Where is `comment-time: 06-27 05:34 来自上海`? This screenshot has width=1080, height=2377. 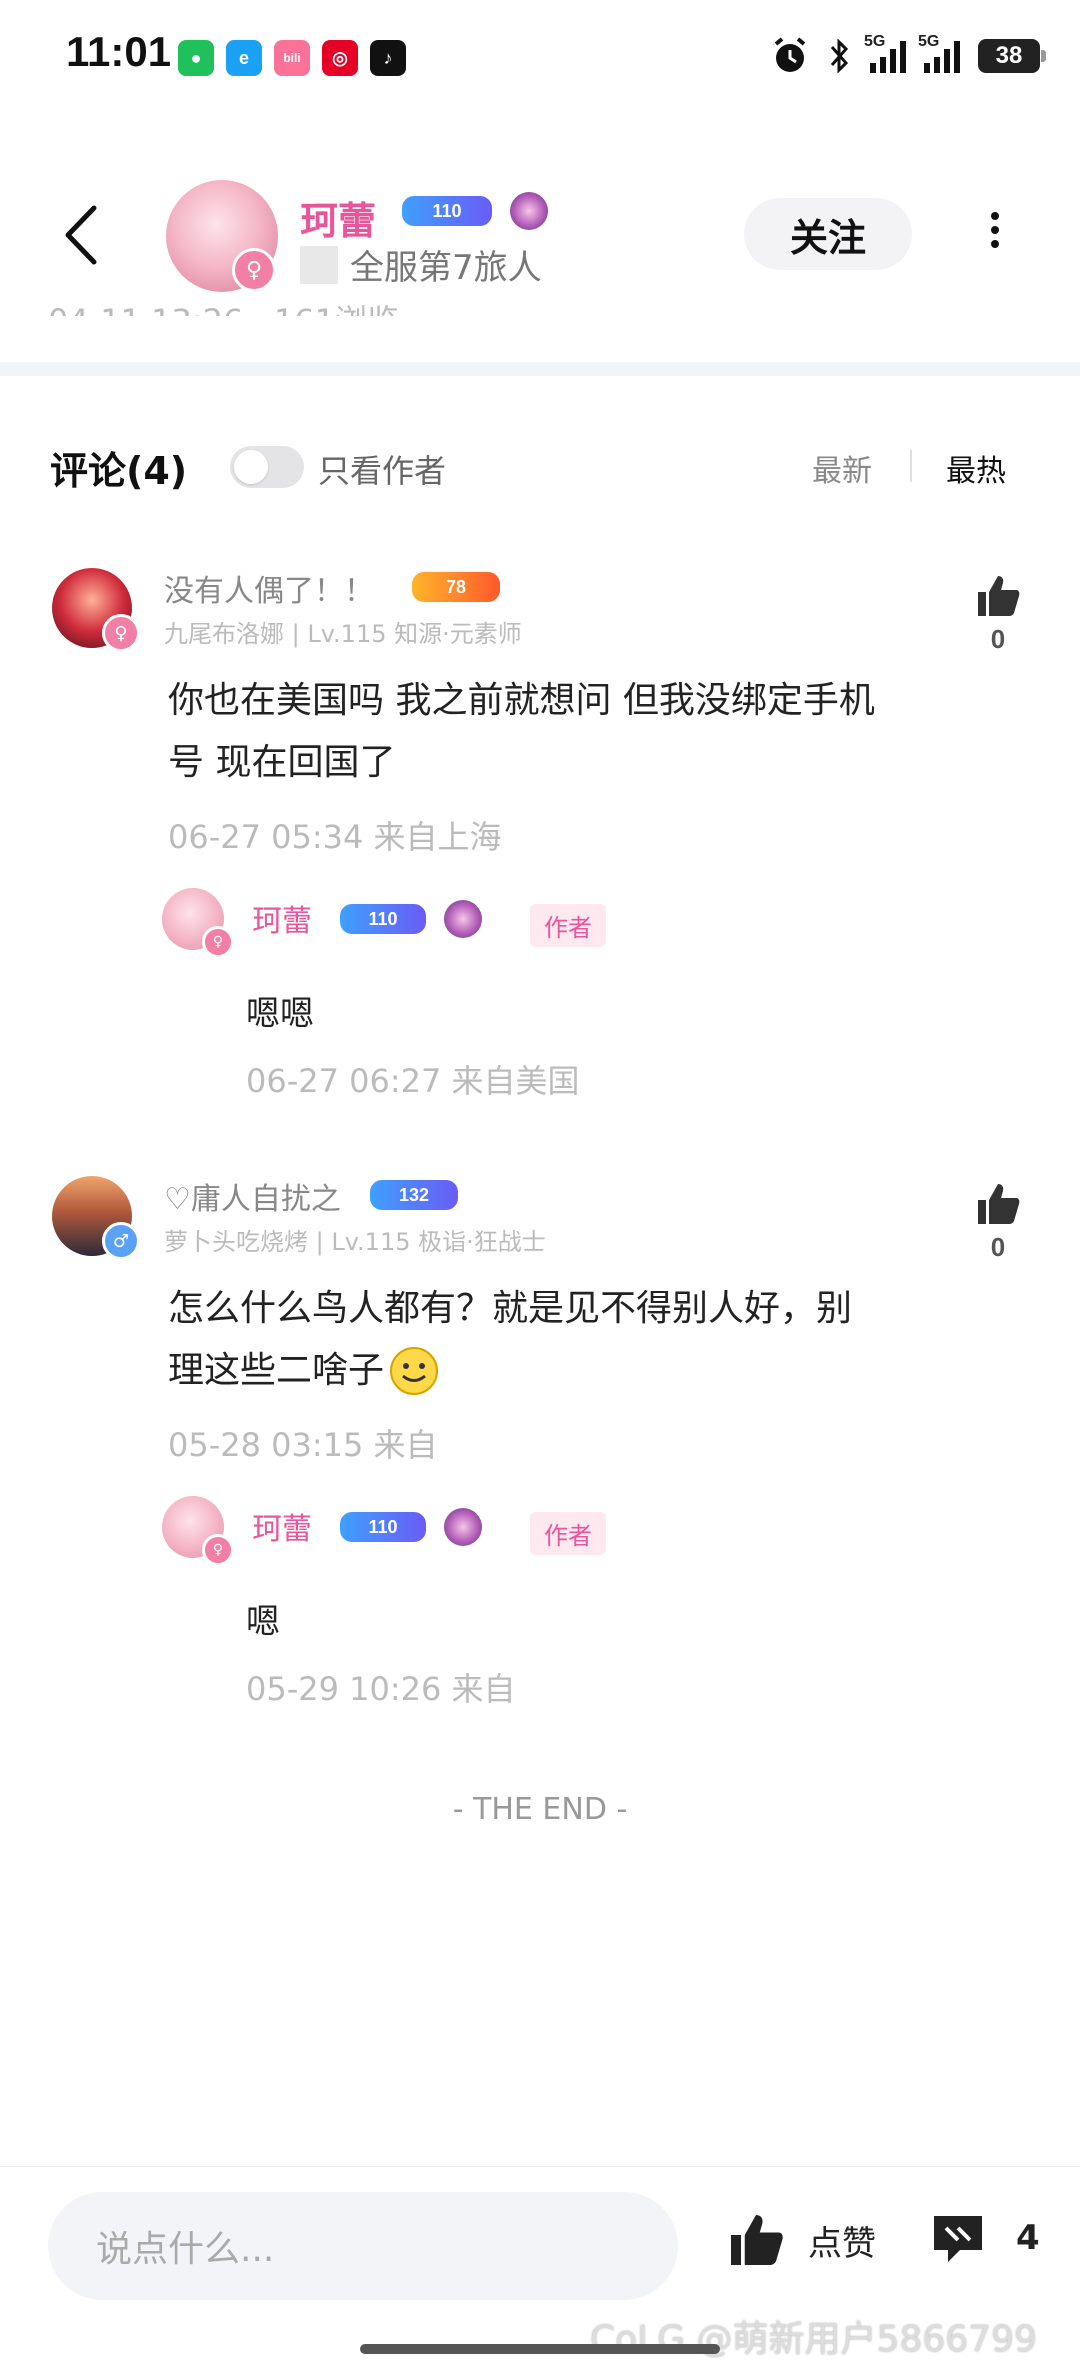
comment-time: 06-27 05:34 来自上海 is located at coordinates (335, 837).